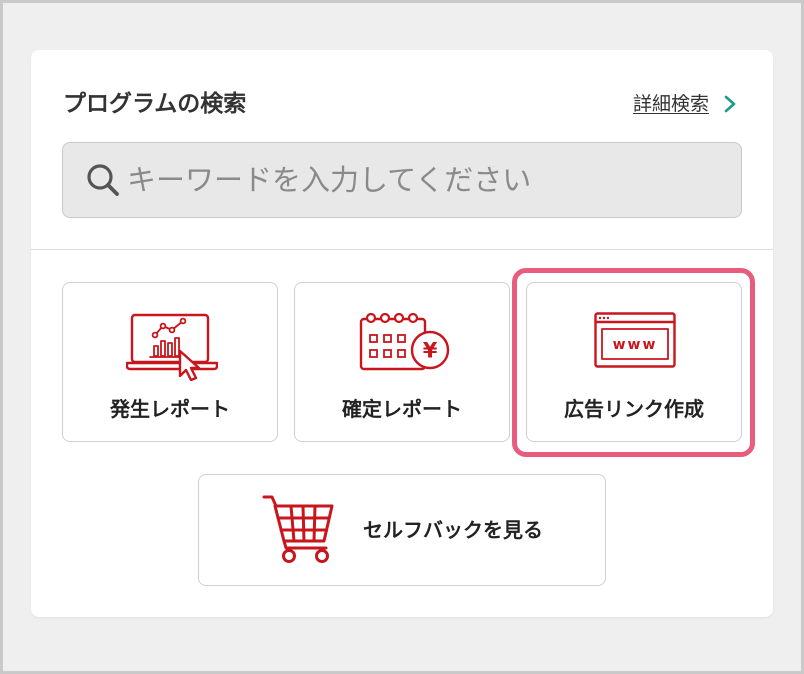 This screenshot has width=804, height=674. Describe the element at coordinates (402, 249) in the screenshot. I see `section-divider` at that location.